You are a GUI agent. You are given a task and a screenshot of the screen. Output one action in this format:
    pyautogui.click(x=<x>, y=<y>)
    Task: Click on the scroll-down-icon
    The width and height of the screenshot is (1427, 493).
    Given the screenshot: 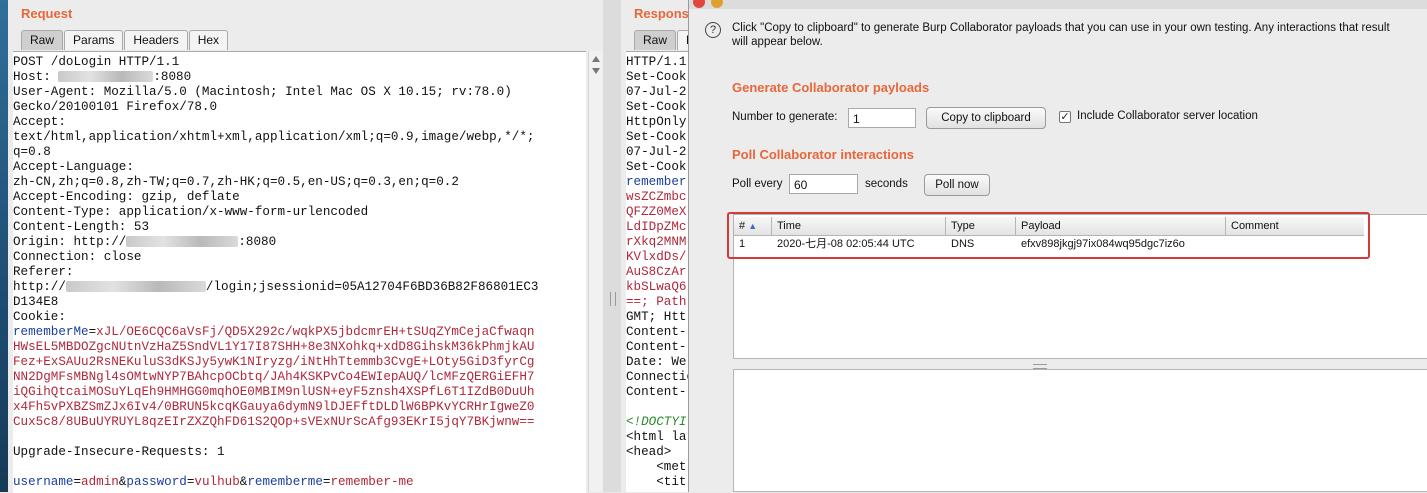 What is the action you would take?
    pyautogui.click(x=596, y=71)
    